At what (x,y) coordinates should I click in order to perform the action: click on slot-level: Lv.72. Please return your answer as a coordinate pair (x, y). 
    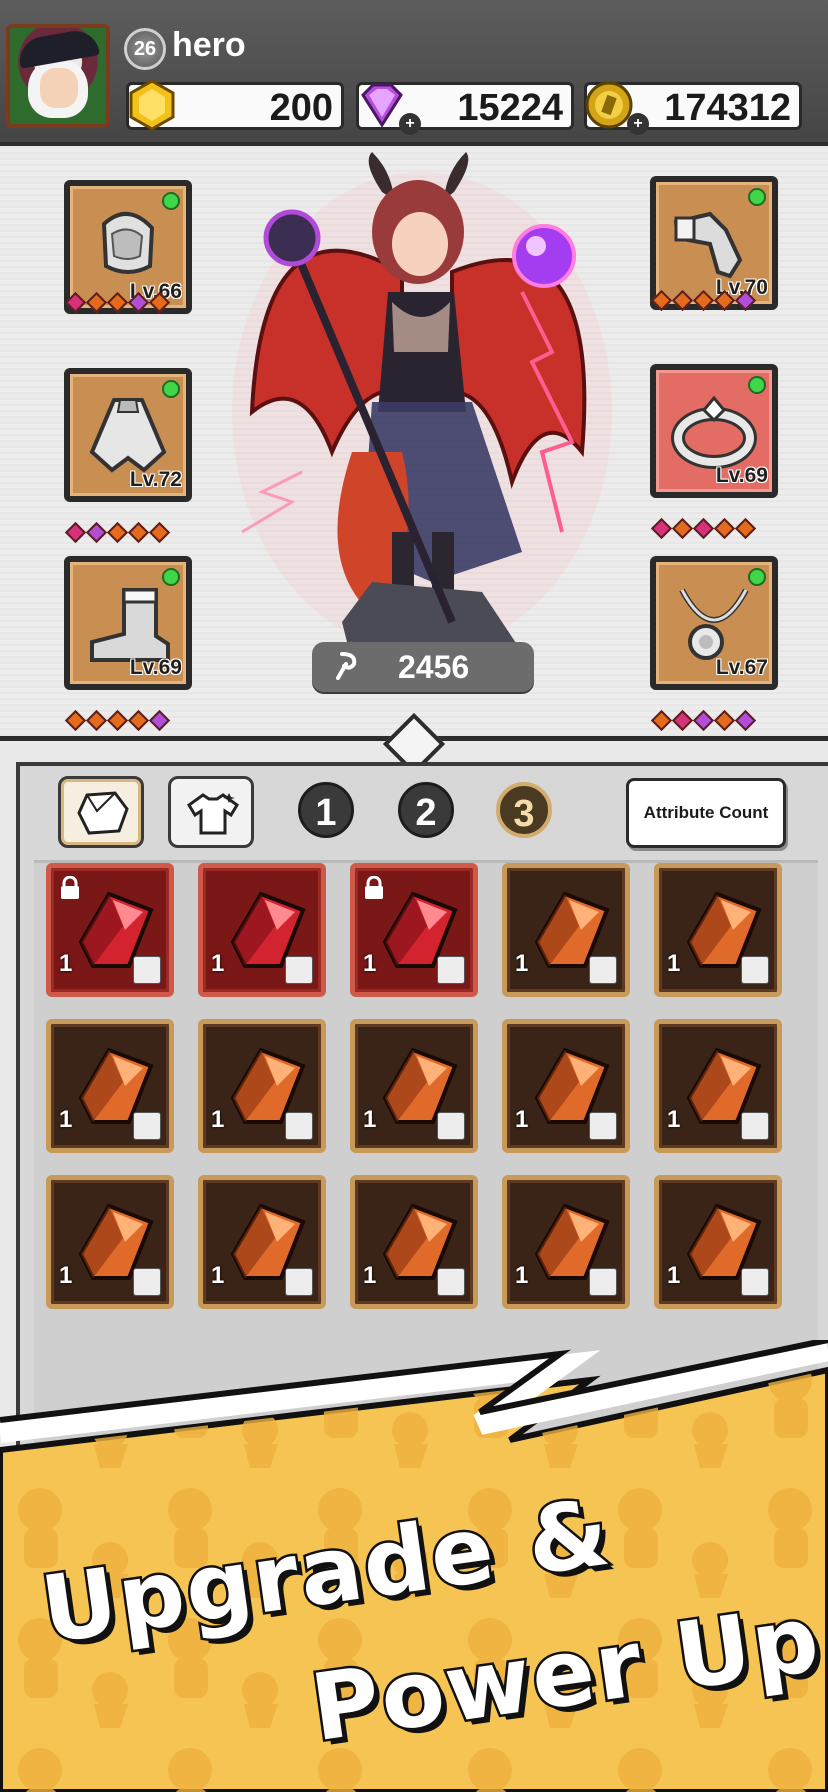
    Looking at the image, I should click on (155, 479).